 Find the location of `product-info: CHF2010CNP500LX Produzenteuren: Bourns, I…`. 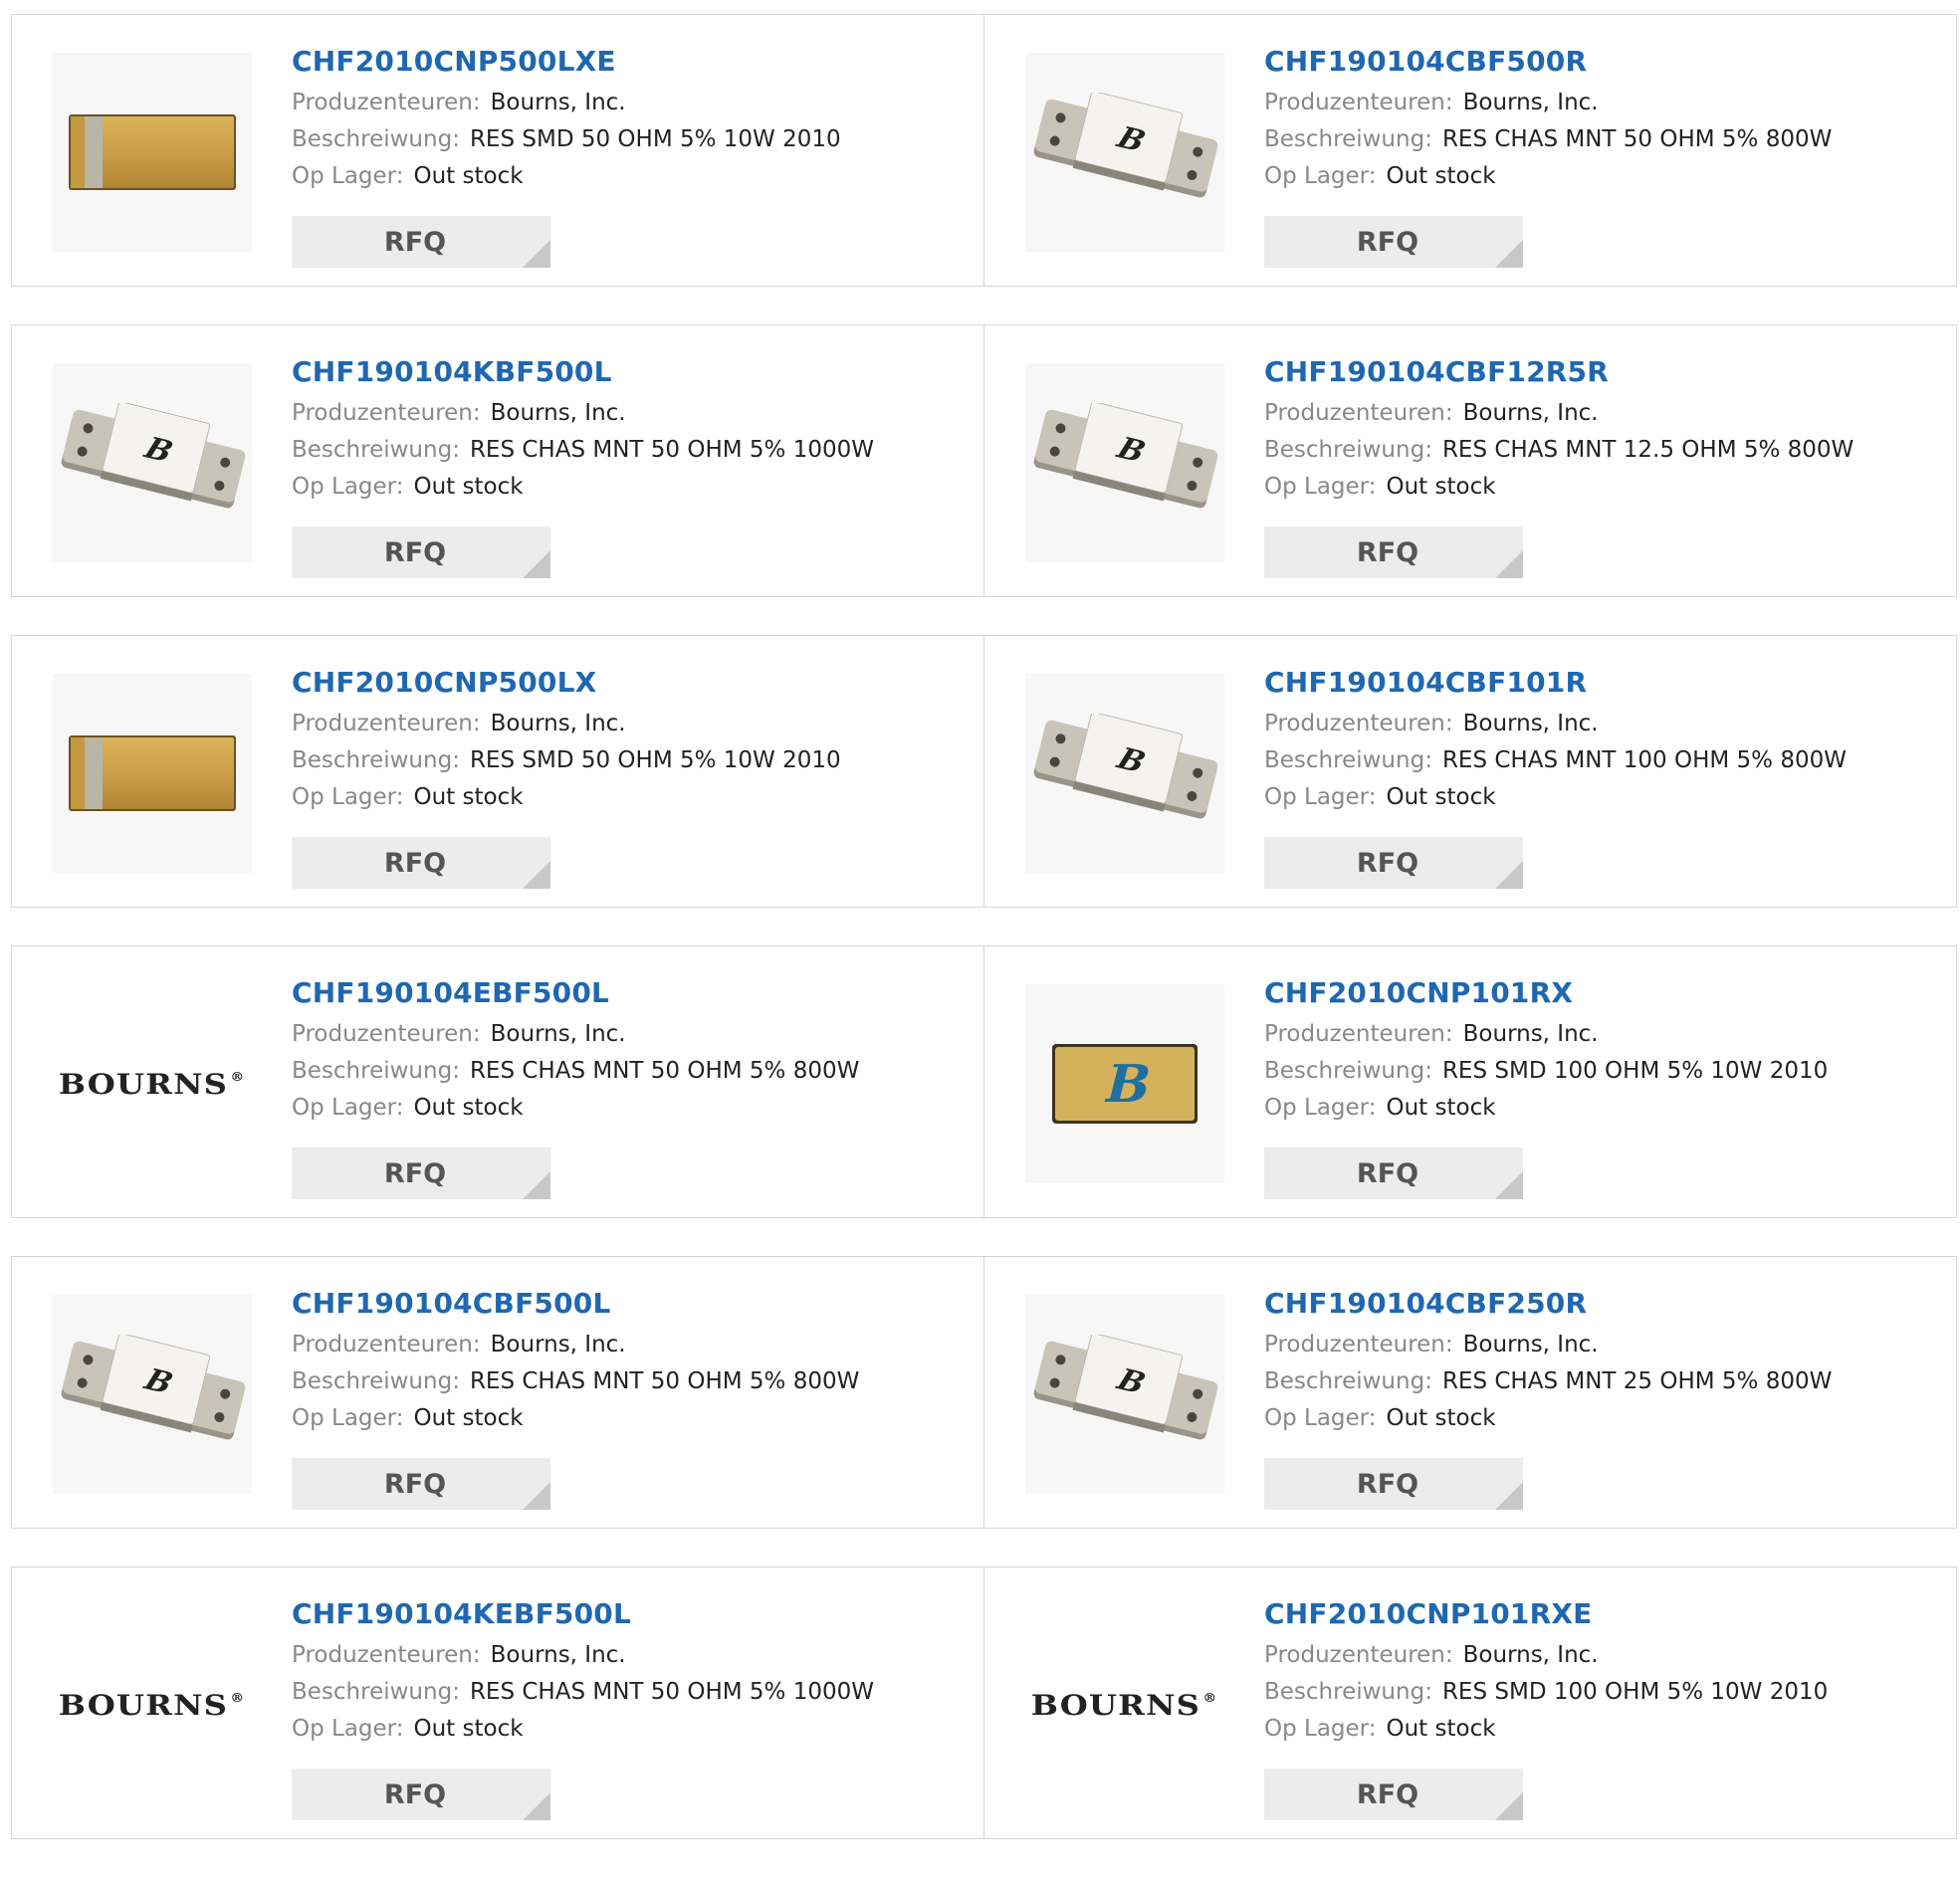

product-info: CHF2010CNP500LX Produzenteuren: Bourns, I… is located at coordinates (566, 741).